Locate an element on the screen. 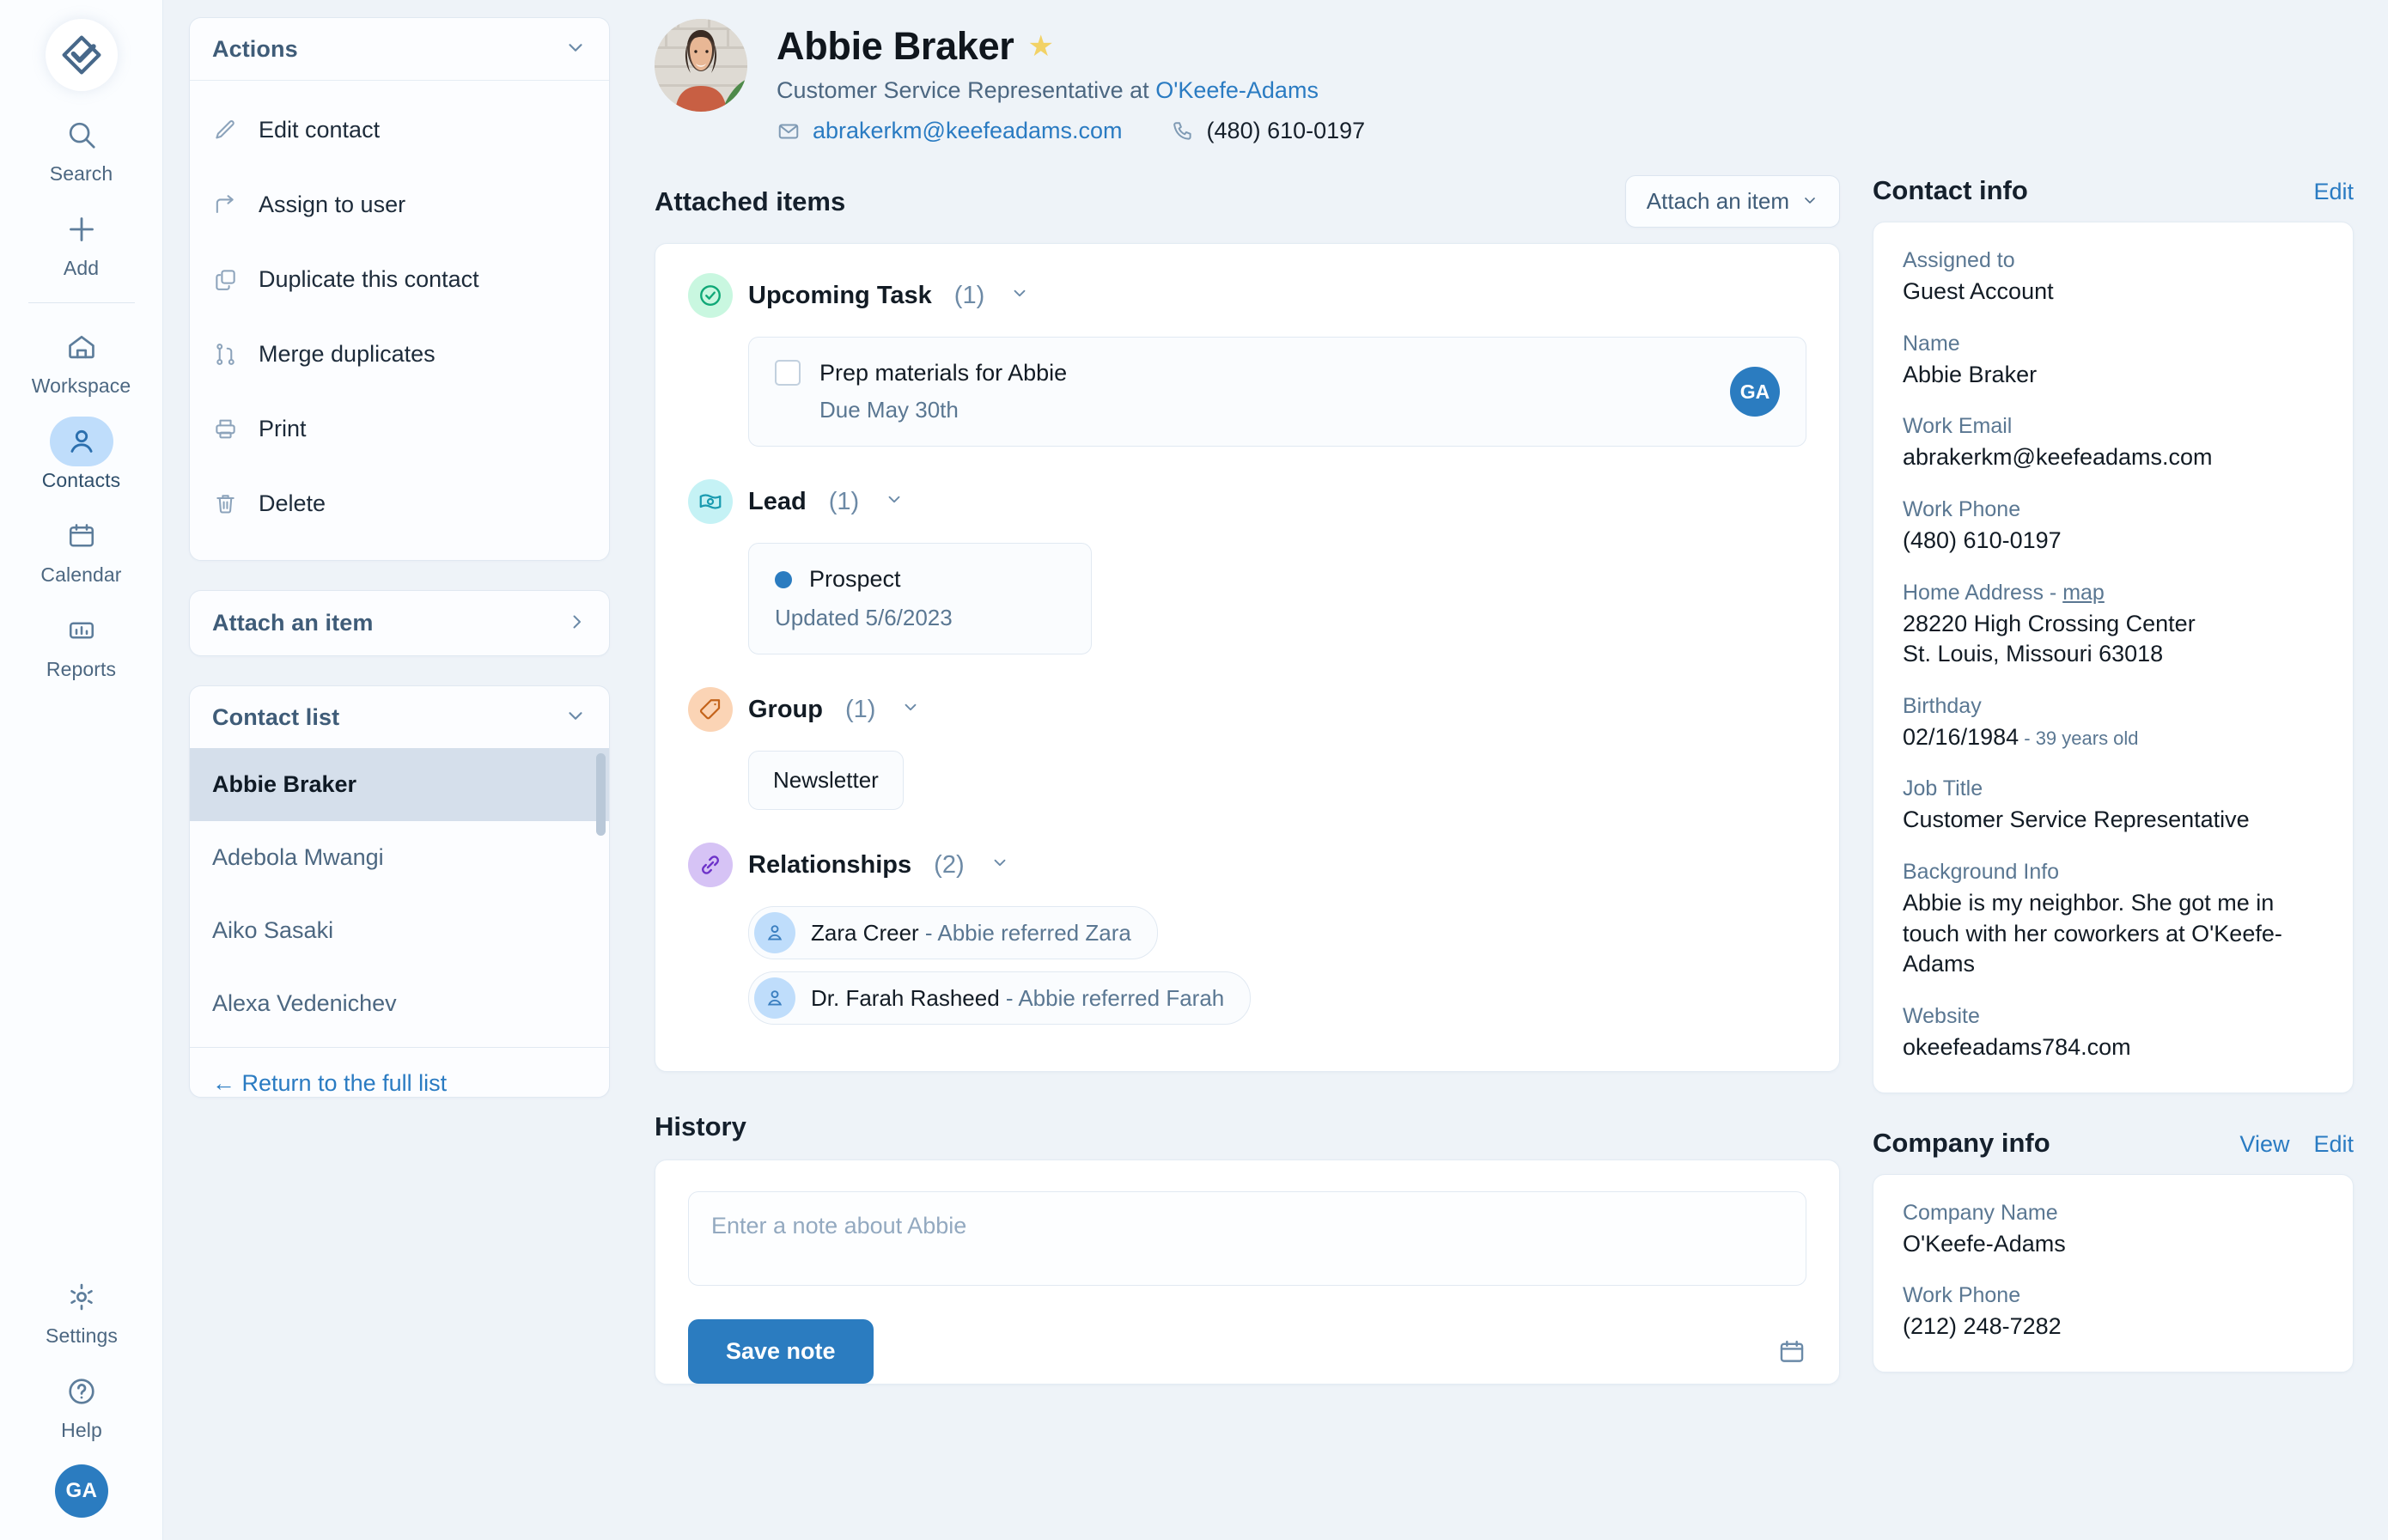  relationship-chip: Zara Creer - Abbie referred Zara is located at coordinates (953, 933).